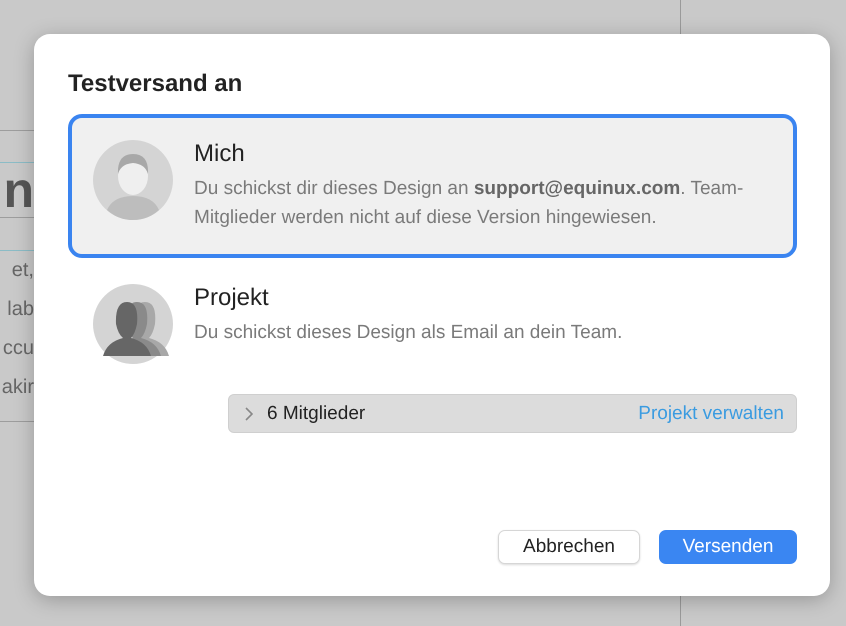 The width and height of the screenshot is (846, 626). I want to click on members-label: 6 Mitglieder, so click(316, 413).